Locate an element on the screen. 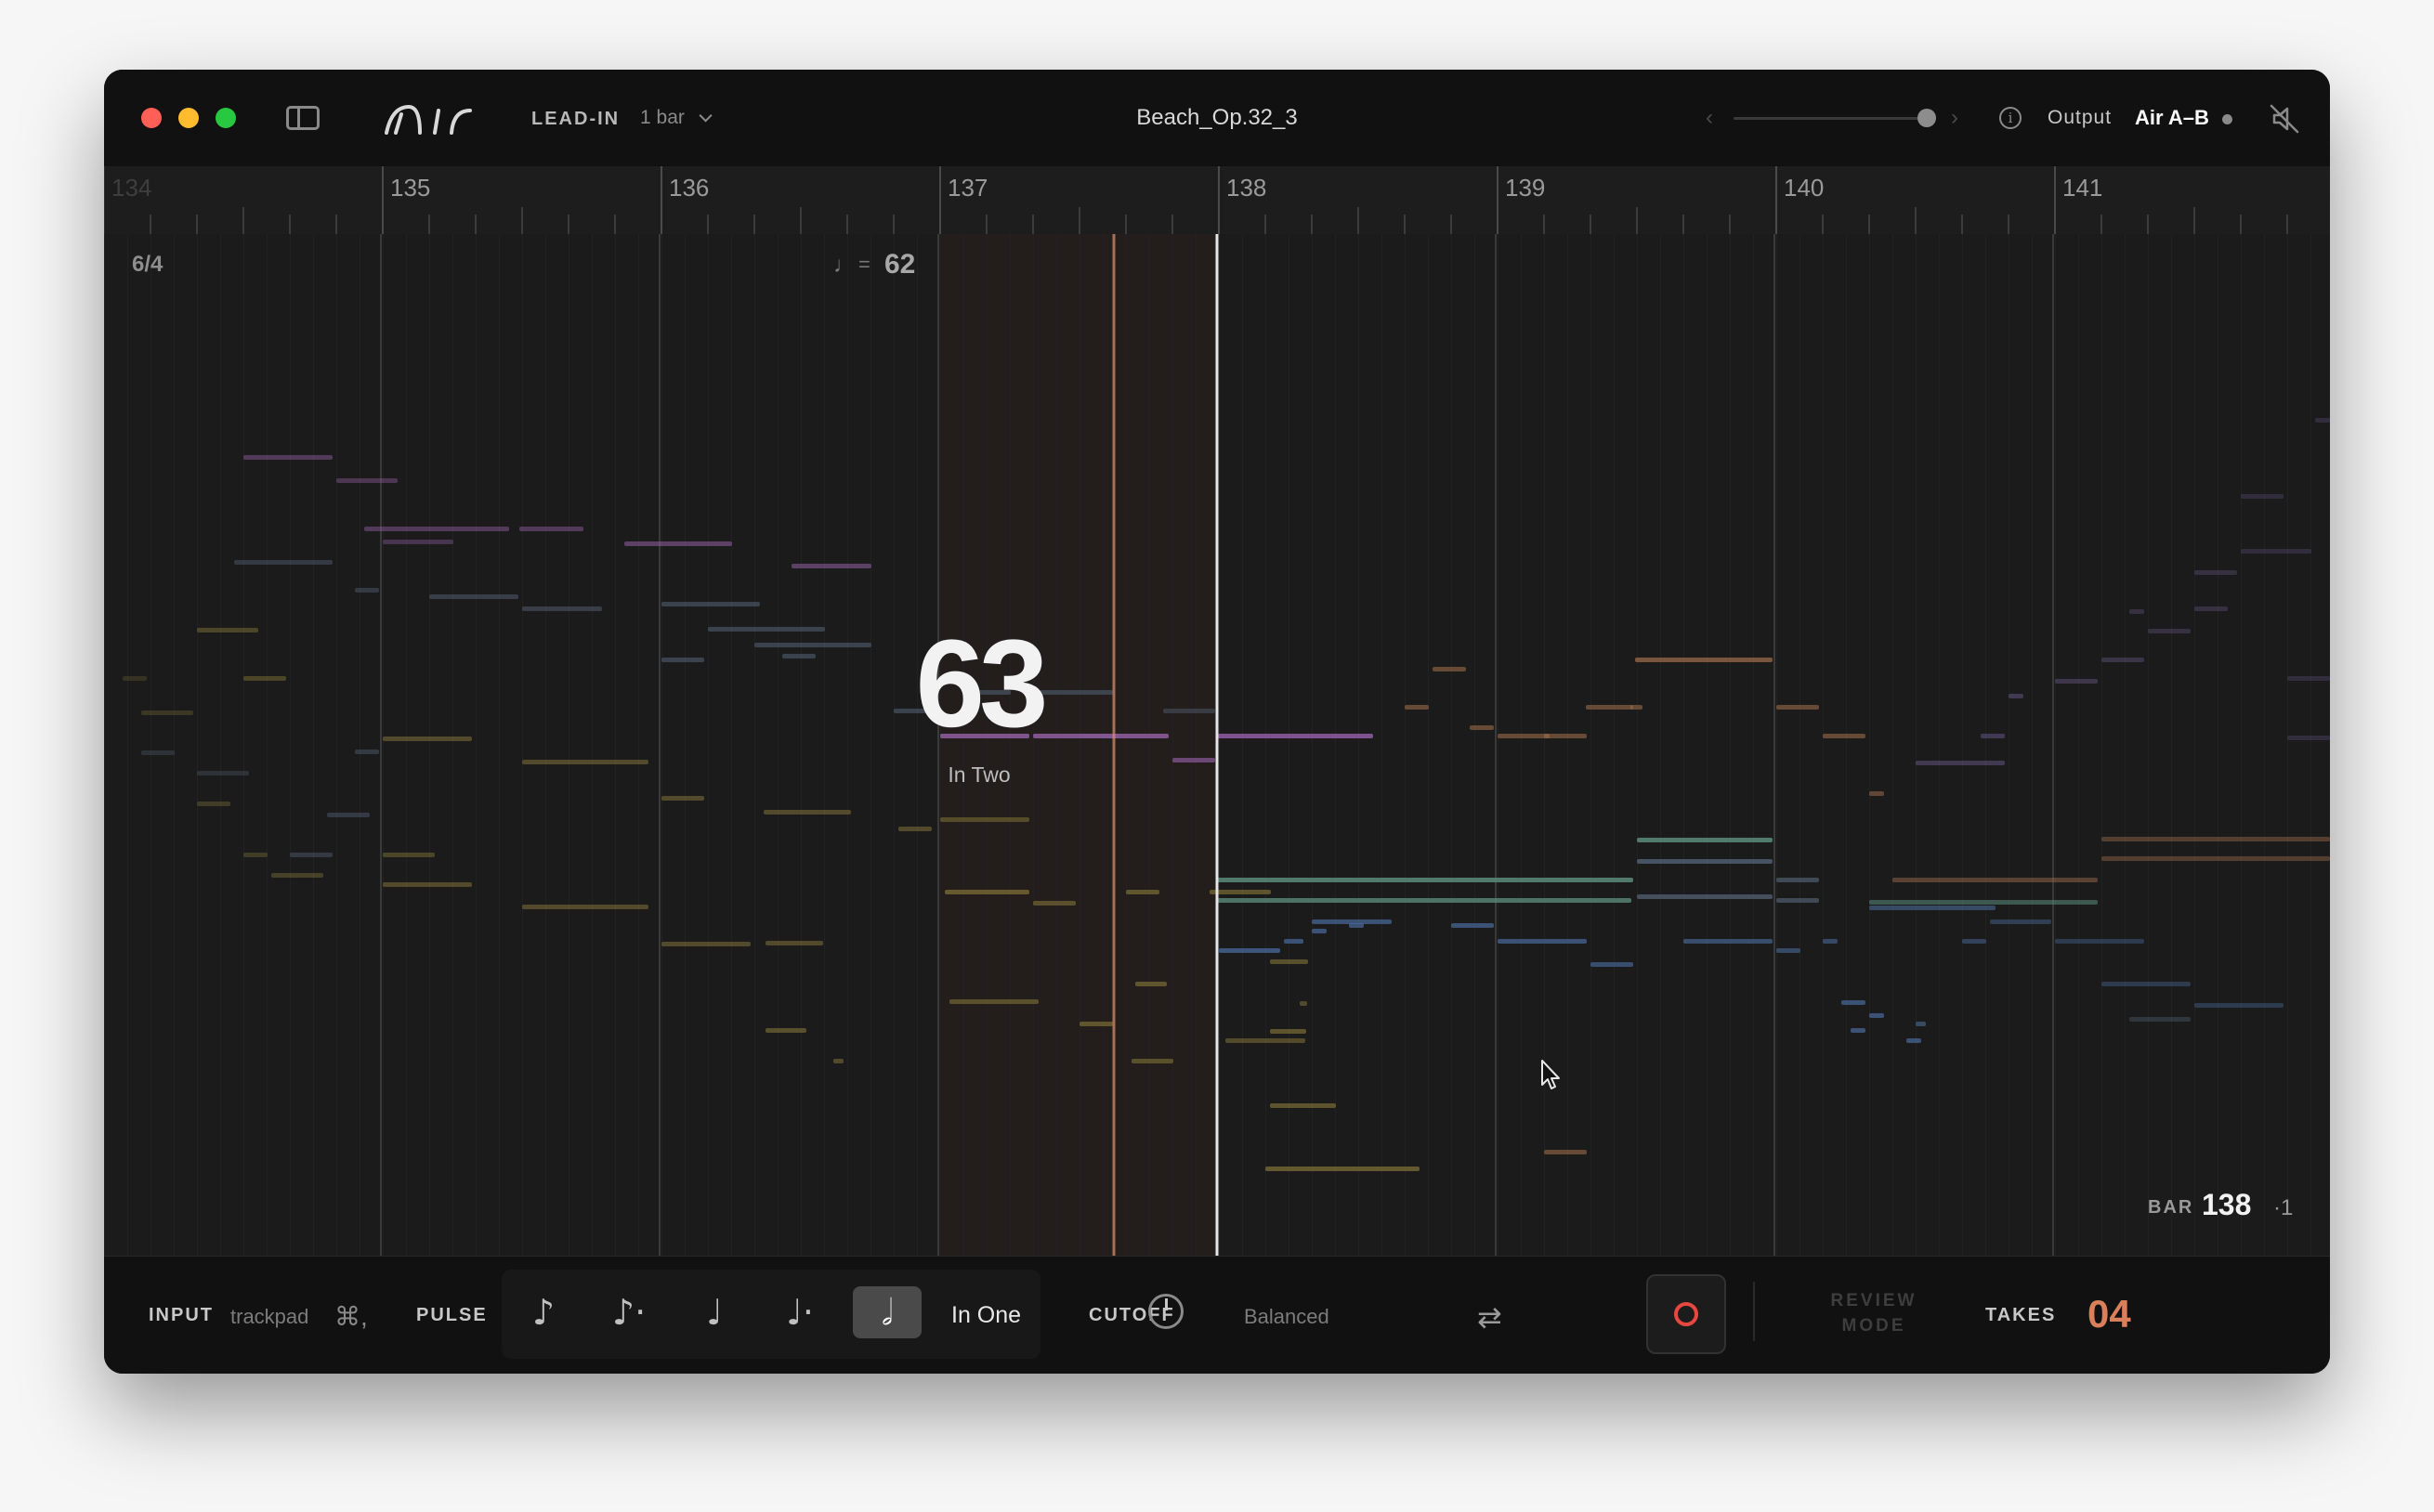  pulse-half-note-button: 𝅗𝅥 is located at coordinates (887, 1312).